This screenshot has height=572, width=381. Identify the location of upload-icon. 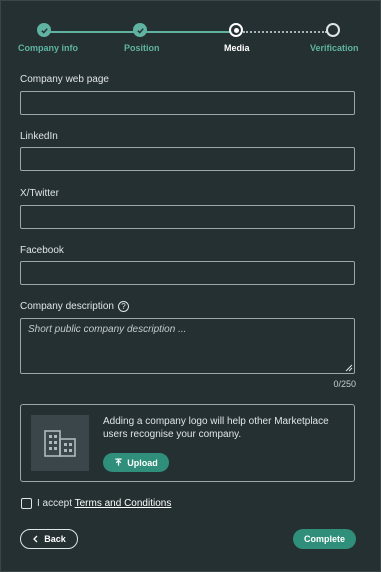
(118, 462).